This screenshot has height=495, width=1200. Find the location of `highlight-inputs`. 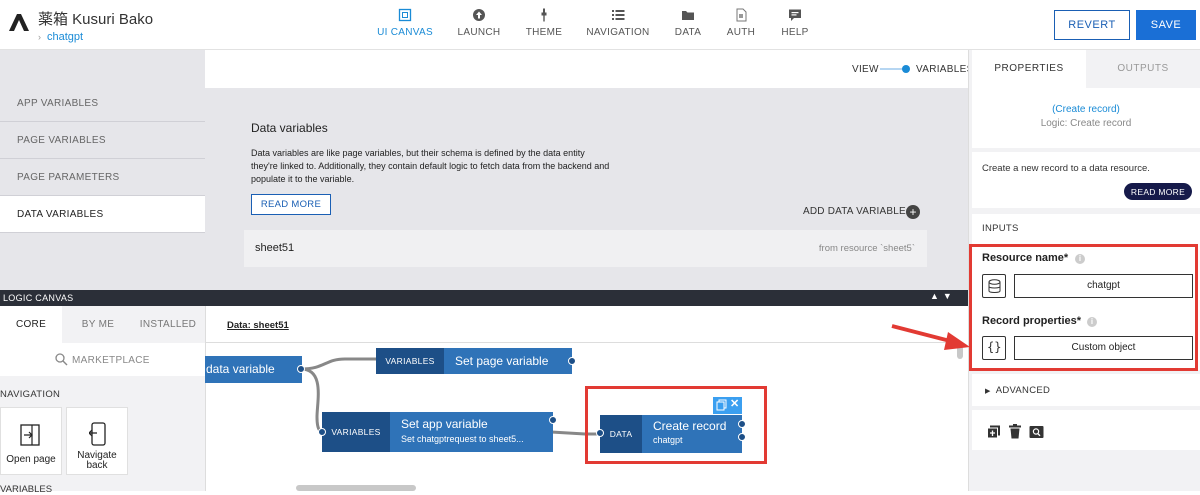

highlight-inputs is located at coordinates (1083, 307).